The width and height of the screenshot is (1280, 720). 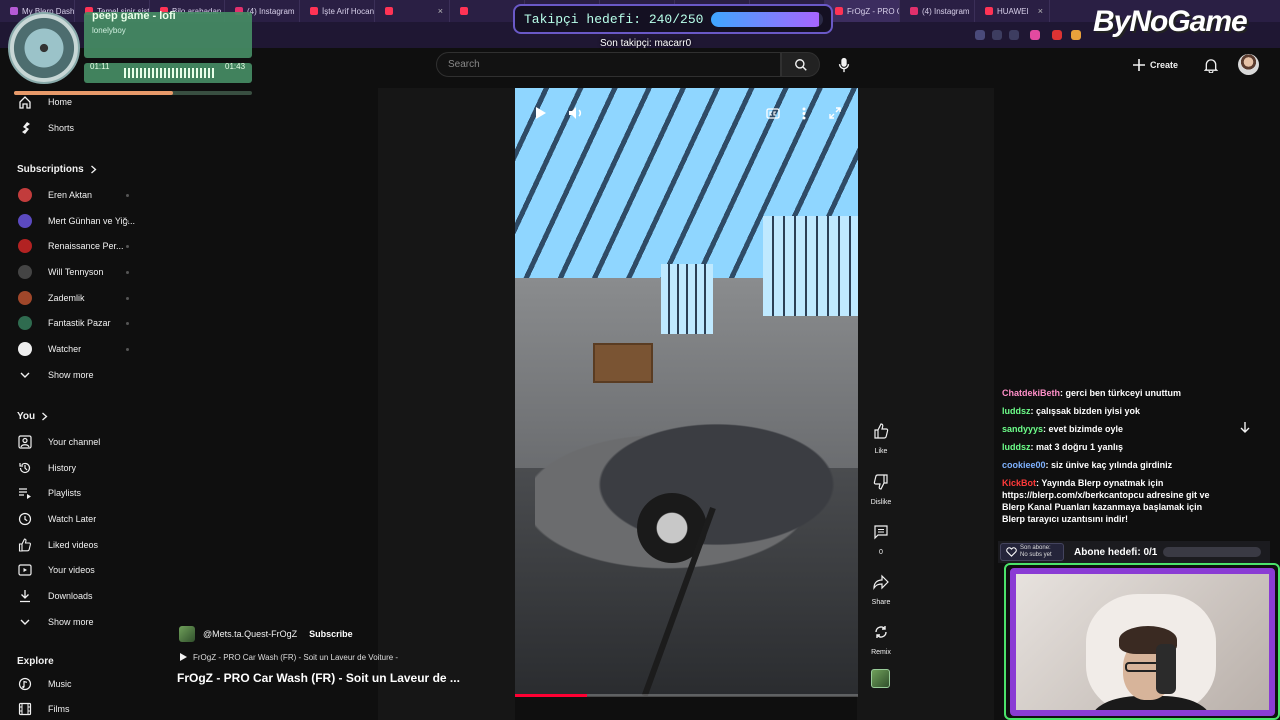 What do you see at coordinates (94, 93) in the screenshot?
I see `music-progress-fill` at bounding box center [94, 93].